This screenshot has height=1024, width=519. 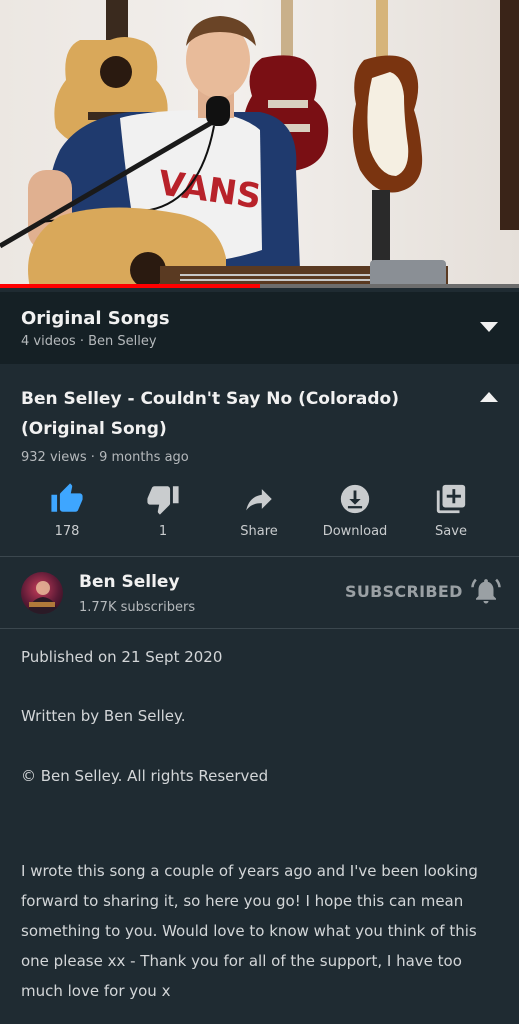 I want to click on channel-avatar, so click(x=42, y=593).